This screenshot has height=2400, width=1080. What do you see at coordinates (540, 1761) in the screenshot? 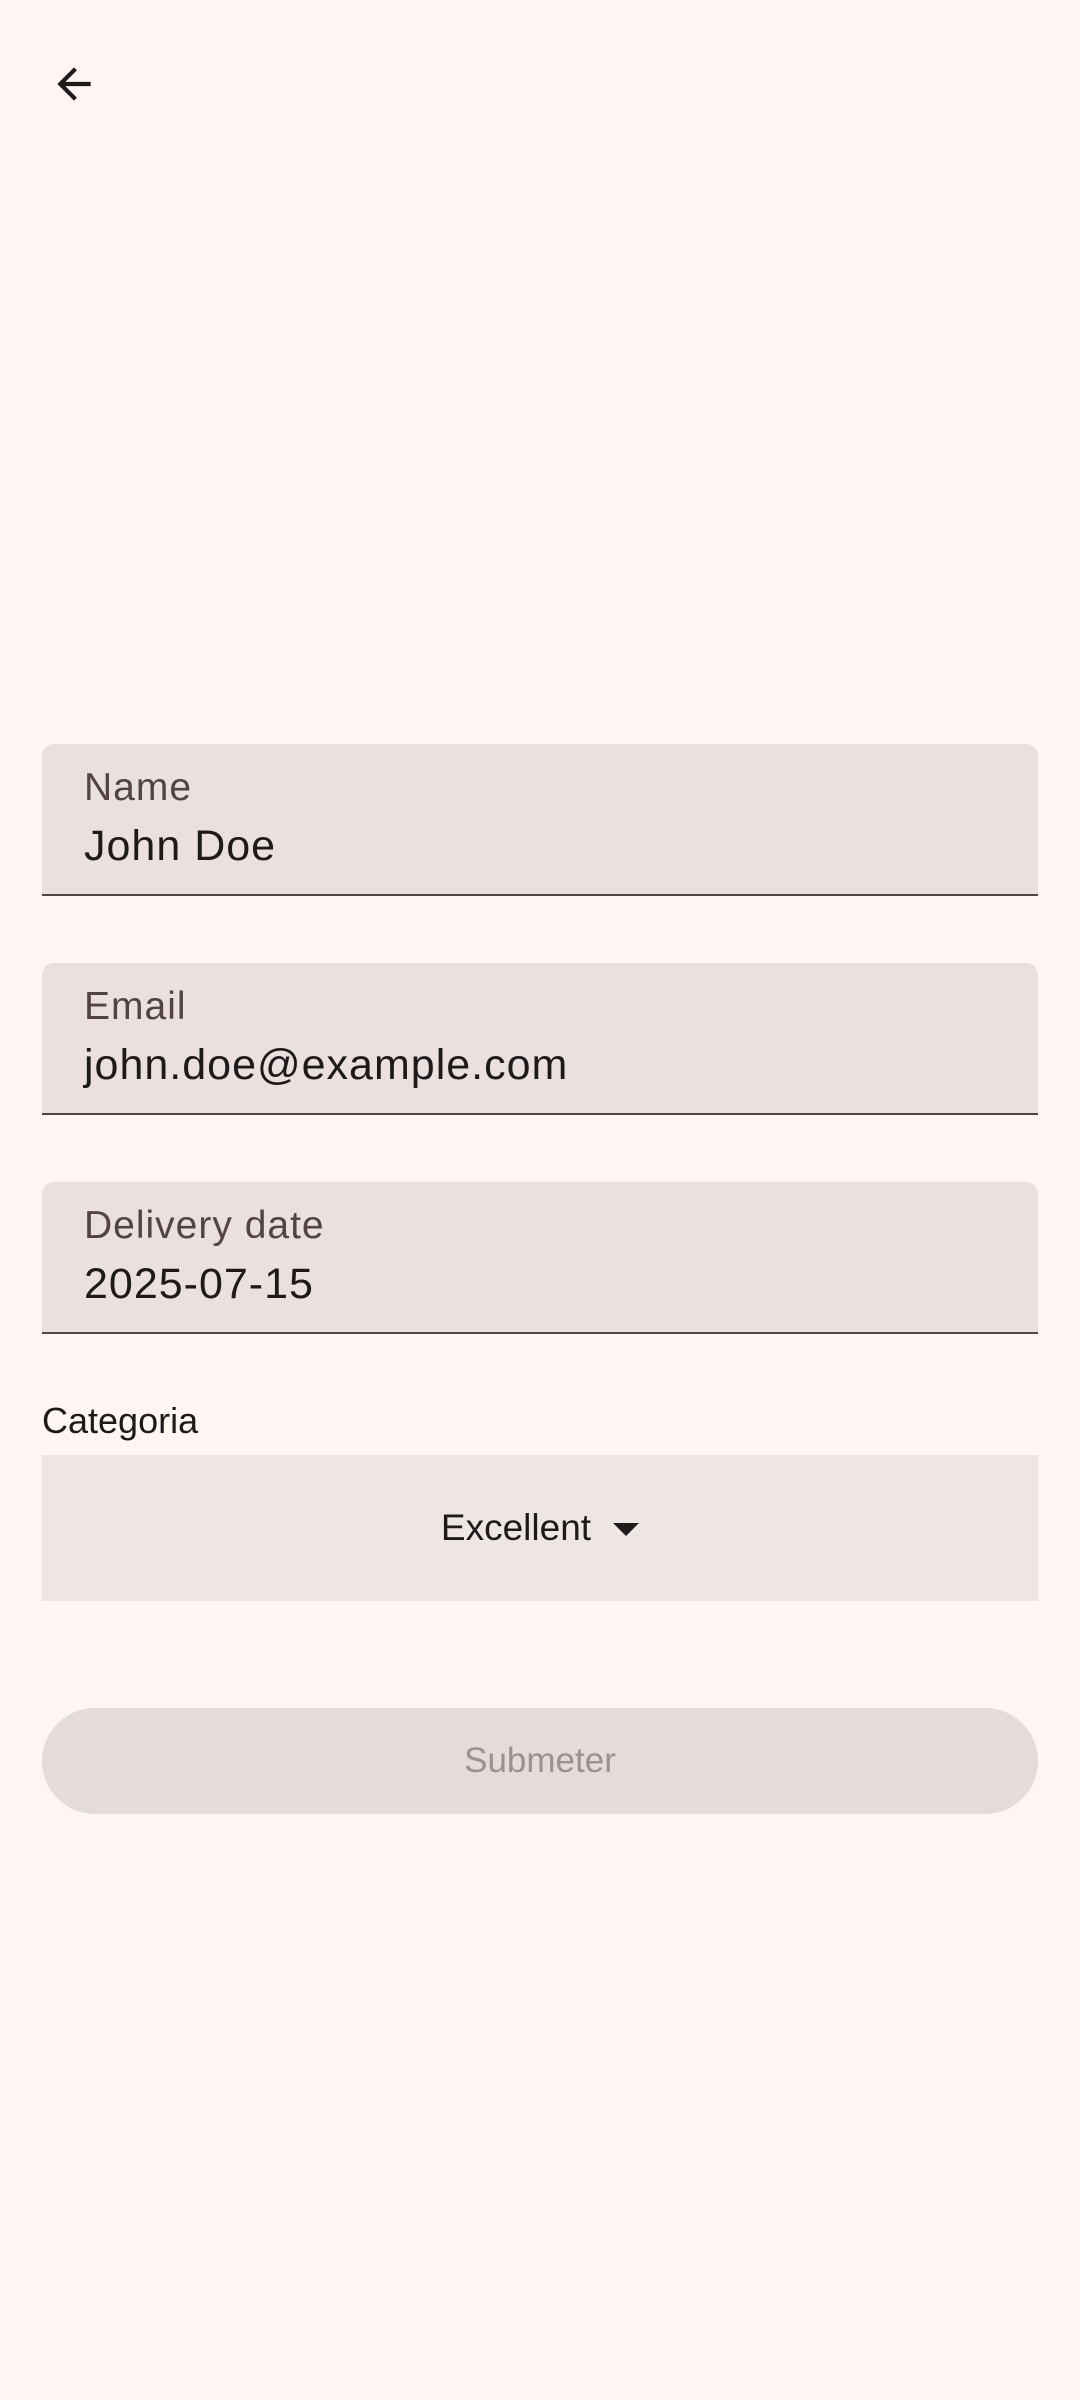
I see `submit-button: Submeter` at bounding box center [540, 1761].